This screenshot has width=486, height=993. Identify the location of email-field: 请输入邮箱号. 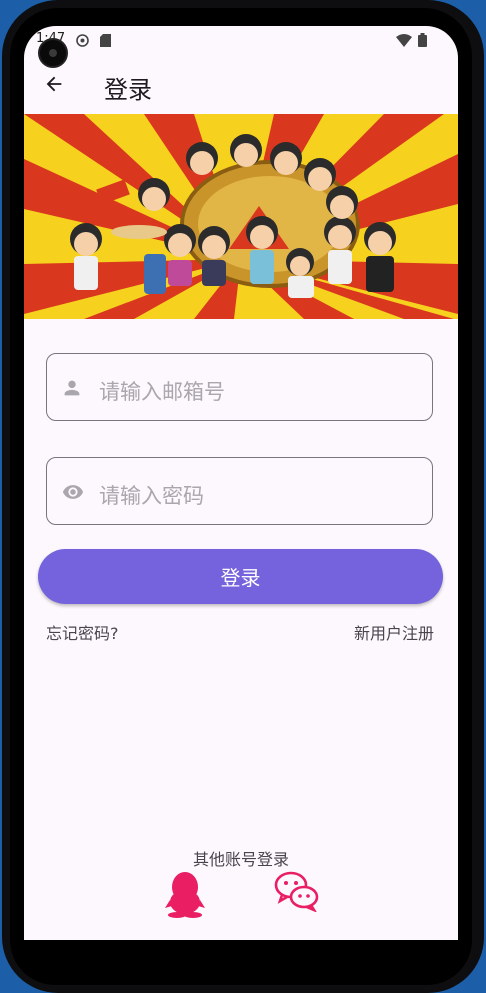
(239, 387).